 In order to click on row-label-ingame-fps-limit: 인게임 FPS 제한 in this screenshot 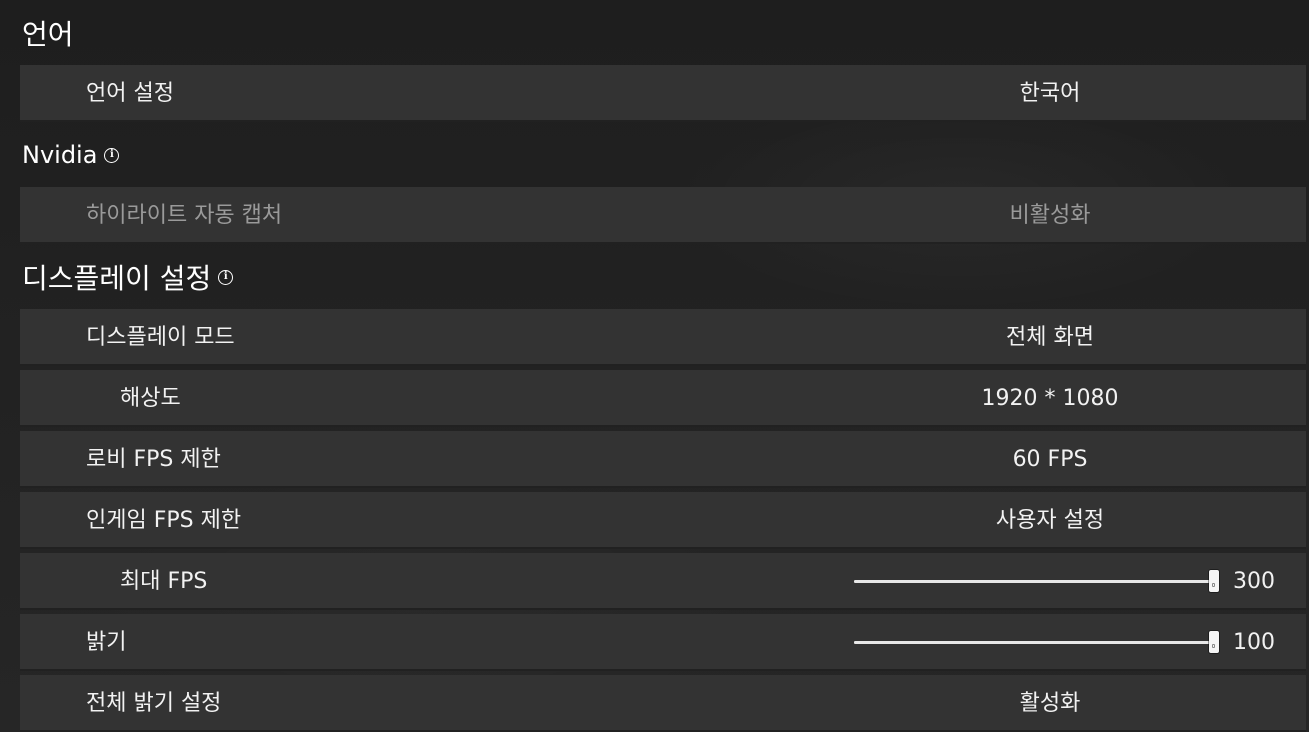, I will do `click(164, 520)`.